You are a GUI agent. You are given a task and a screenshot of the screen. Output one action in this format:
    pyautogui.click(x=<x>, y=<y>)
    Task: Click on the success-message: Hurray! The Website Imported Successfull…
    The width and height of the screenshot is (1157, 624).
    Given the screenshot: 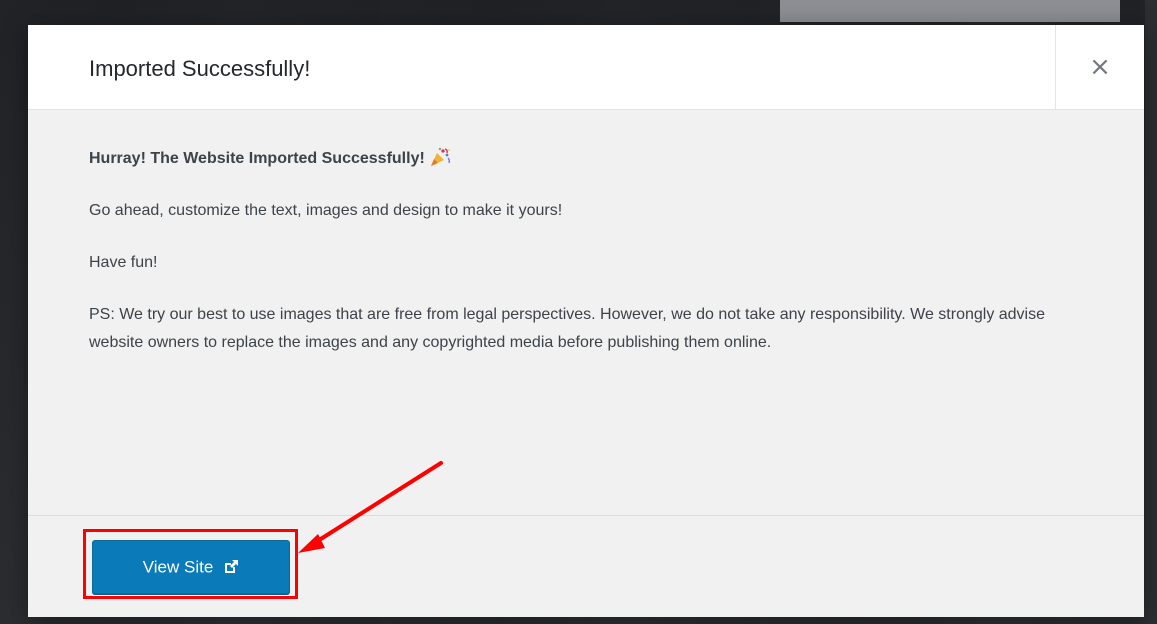 What is the action you would take?
    pyautogui.click(x=594, y=159)
    